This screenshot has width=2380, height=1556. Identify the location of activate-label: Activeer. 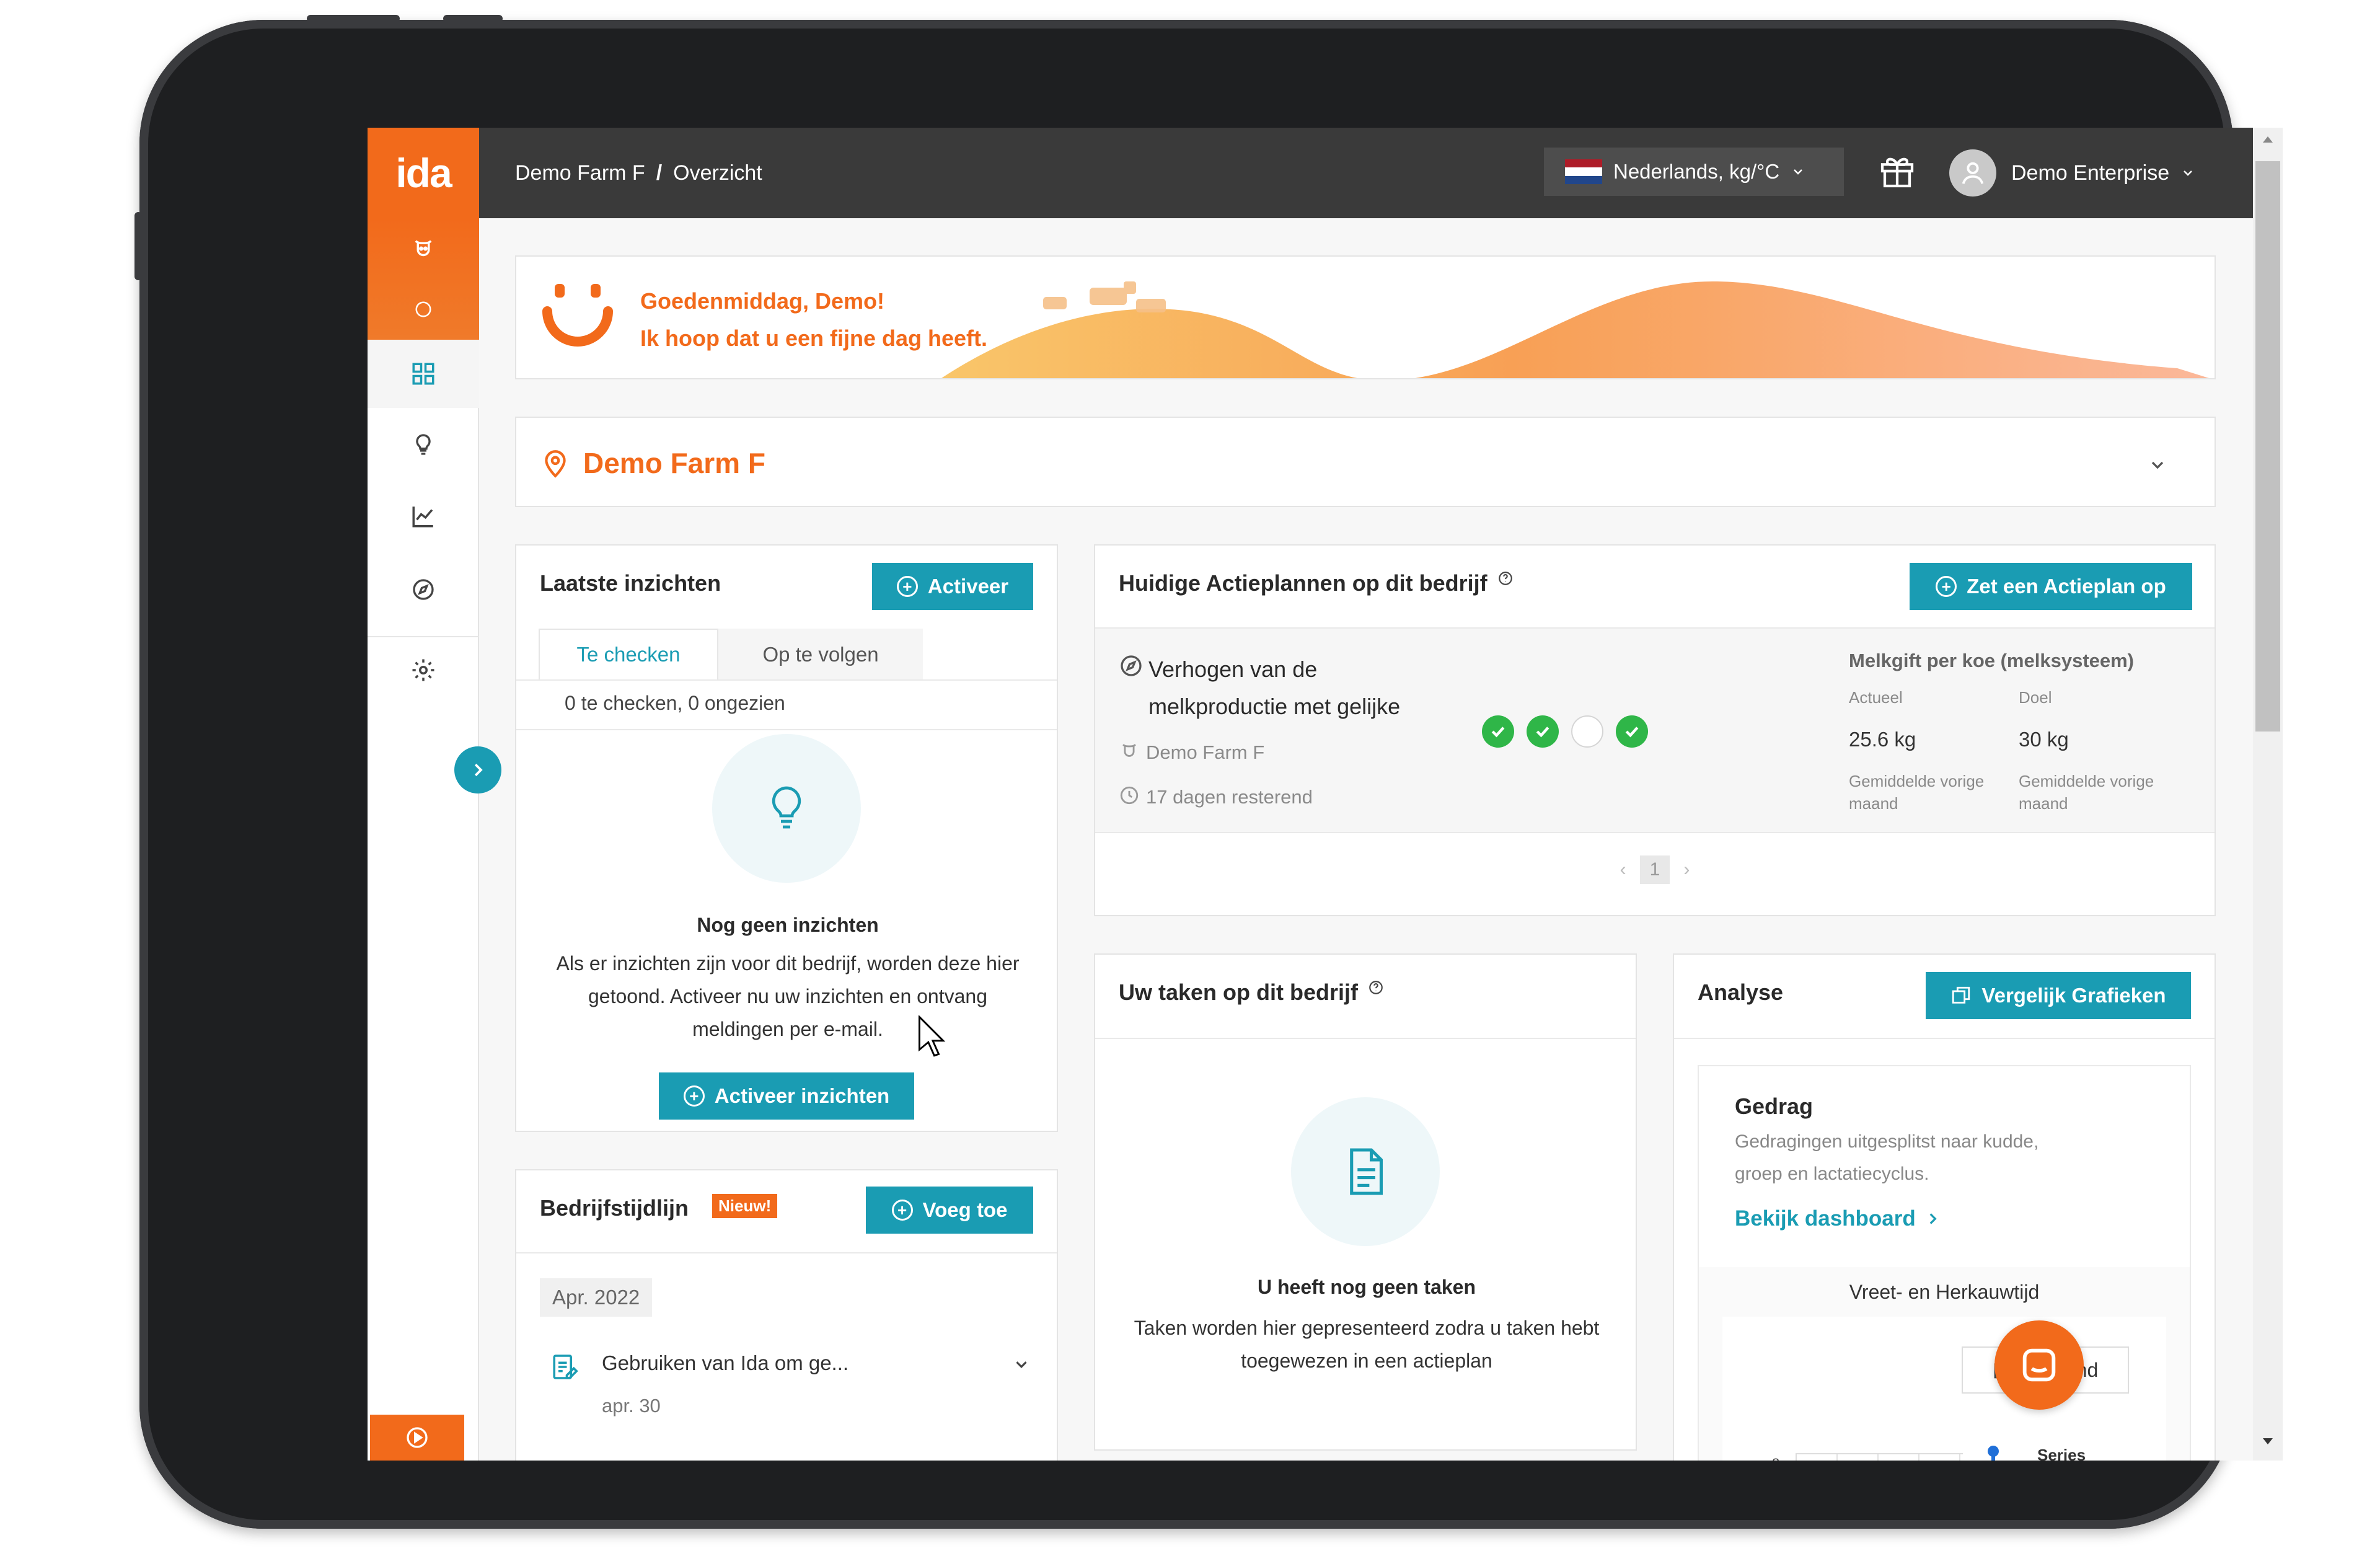
(968, 586).